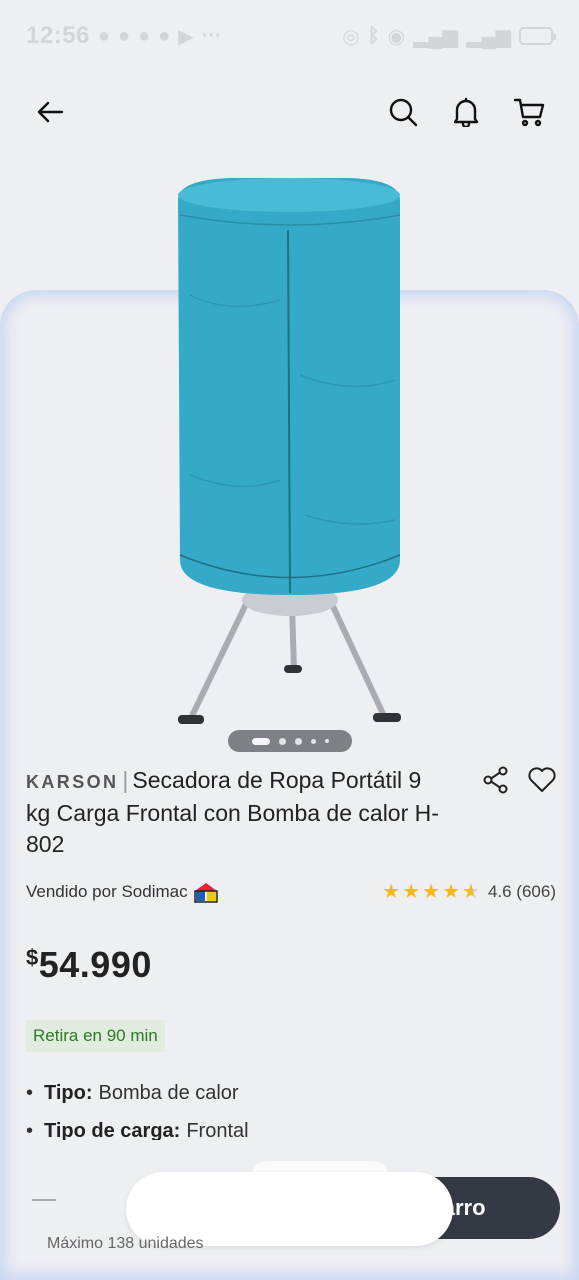 The height and width of the screenshot is (1280, 579). What do you see at coordinates (520, 780) in the screenshot?
I see `title-actions` at bounding box center [520, 780].